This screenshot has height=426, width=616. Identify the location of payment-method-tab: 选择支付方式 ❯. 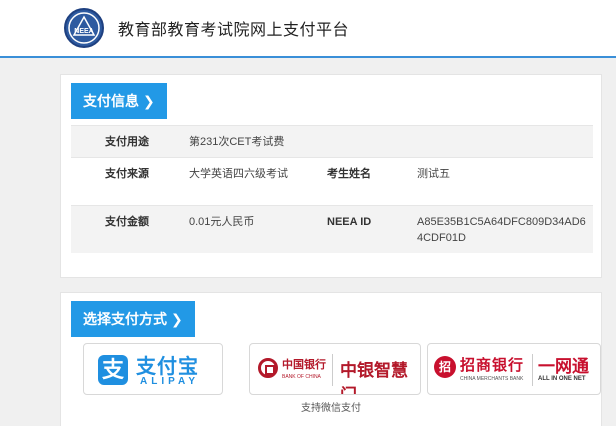
(133, 319).